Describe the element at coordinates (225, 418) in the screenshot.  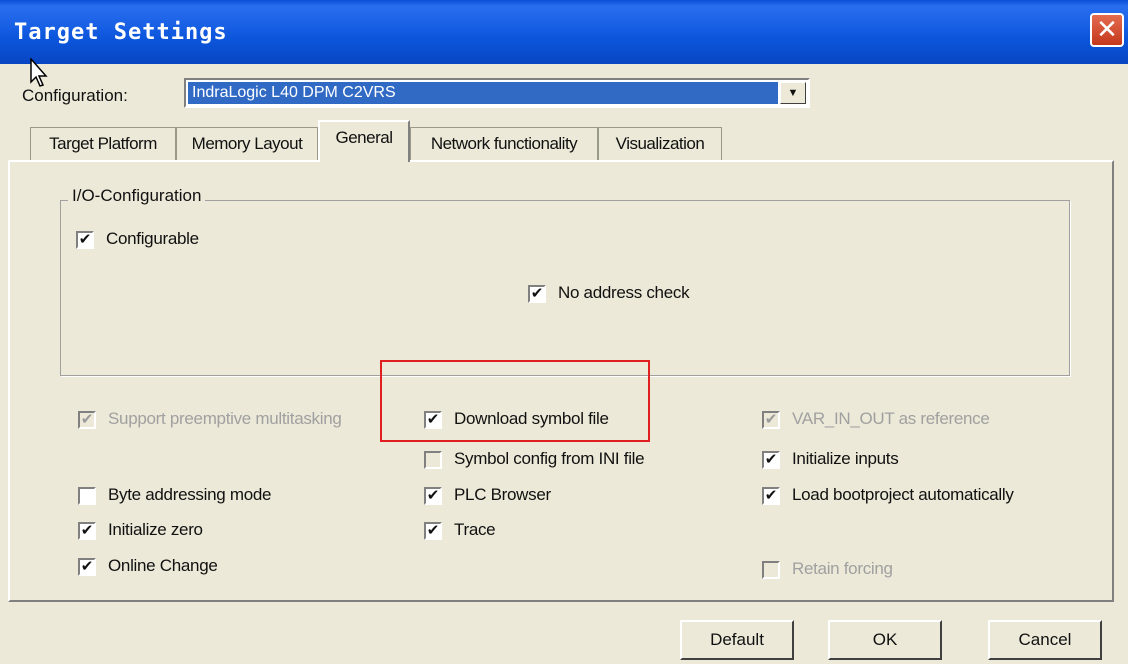
I see `support-preemptive-label: Support preemptive multitasking` at that location.